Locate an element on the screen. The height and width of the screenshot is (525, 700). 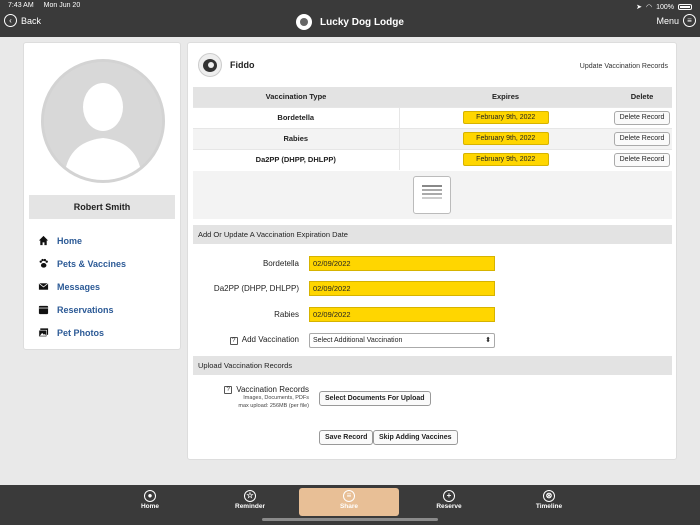
avatar is located at coordinates (103, 121).